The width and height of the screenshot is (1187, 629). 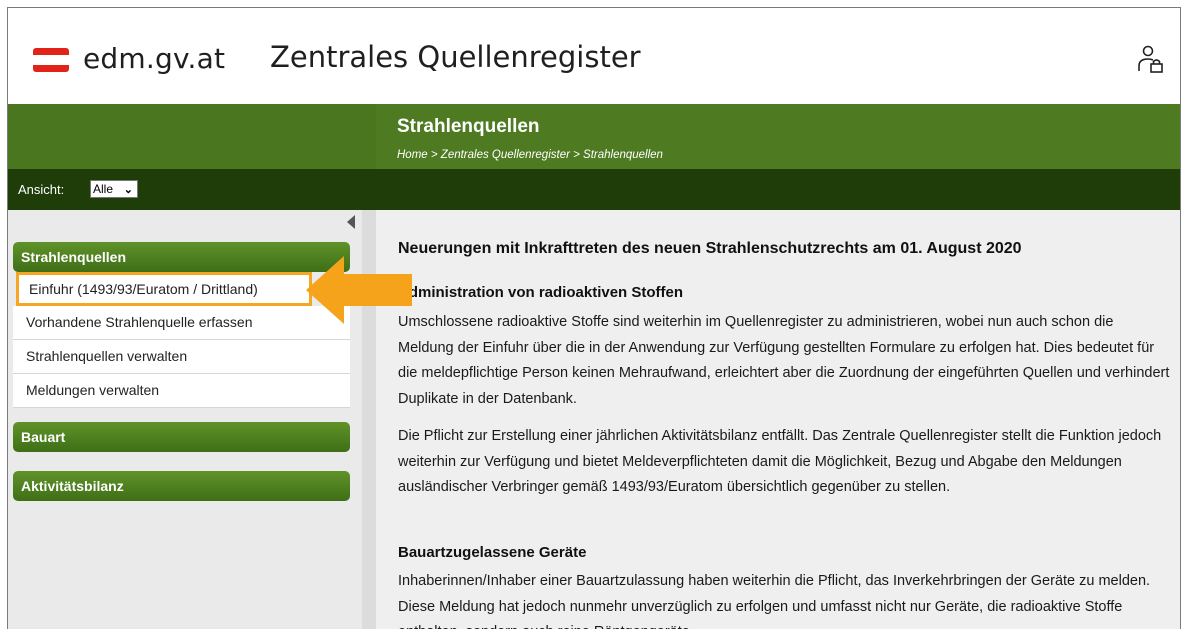 I want to click on page-title: Strahlenquellen, so click(x=468, y=126).